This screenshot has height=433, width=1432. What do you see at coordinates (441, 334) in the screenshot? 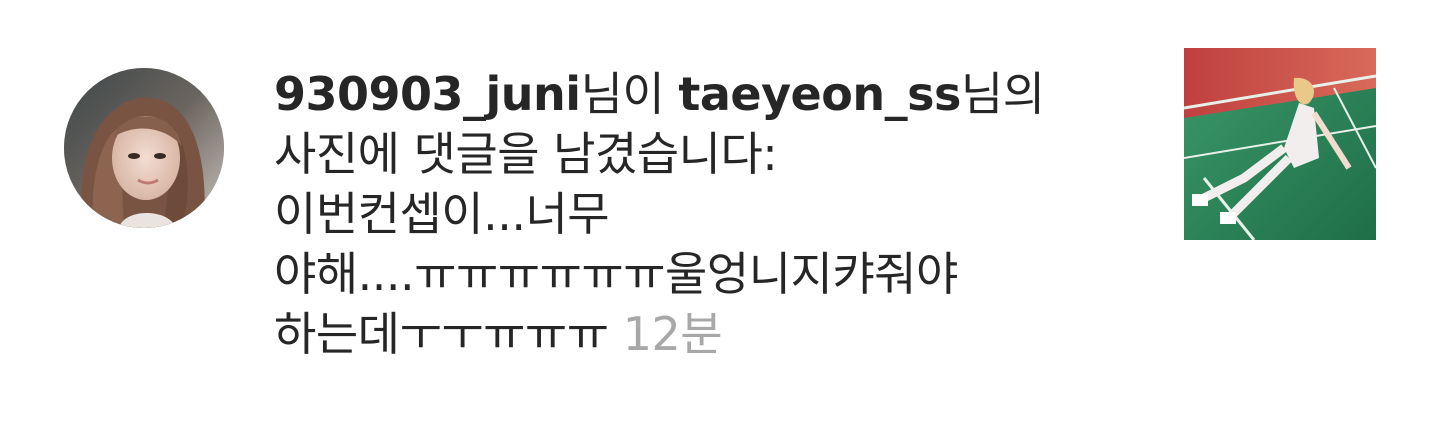
I see `comment-line-3: 하는데ㅜㅜㅠㅠㅠ` at bounding box center [441, 334].